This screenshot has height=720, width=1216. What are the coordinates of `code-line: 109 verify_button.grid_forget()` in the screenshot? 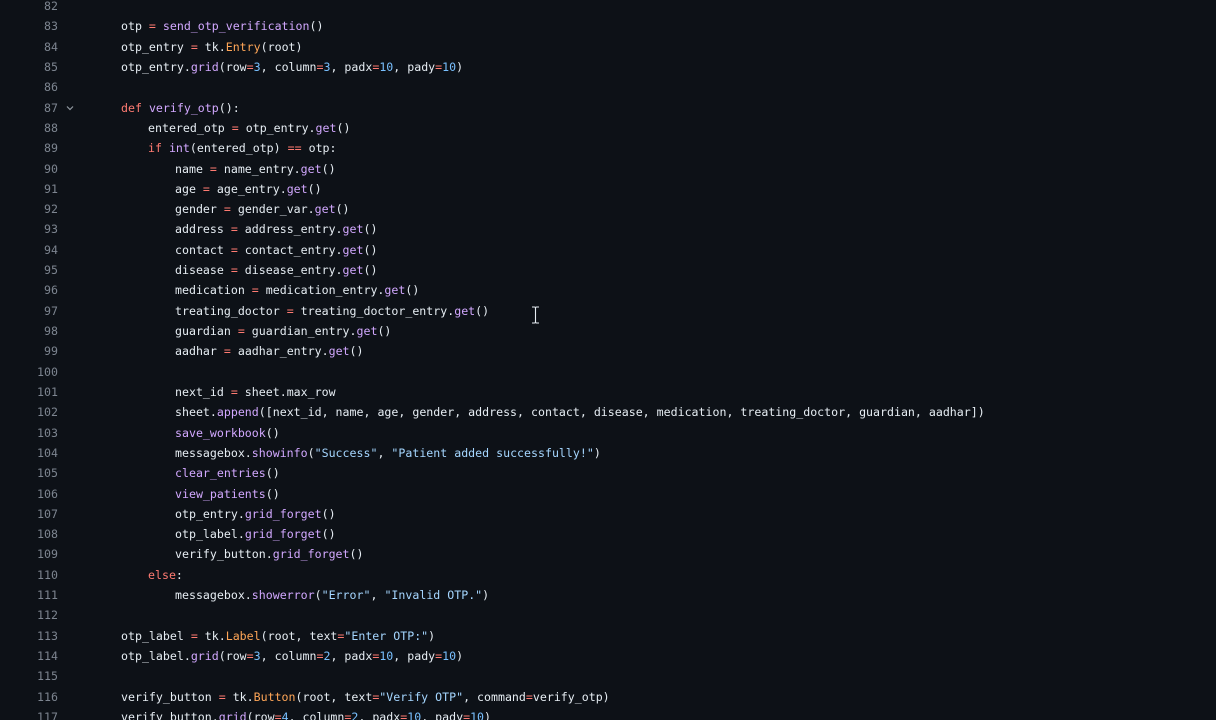 It's located at (608, 554).